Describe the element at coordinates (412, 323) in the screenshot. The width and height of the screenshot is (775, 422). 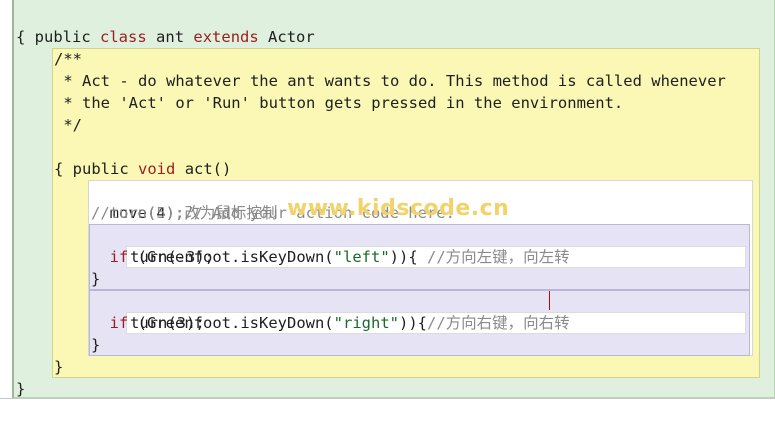
I see `if-right-condition-suffix: )){` at that location.